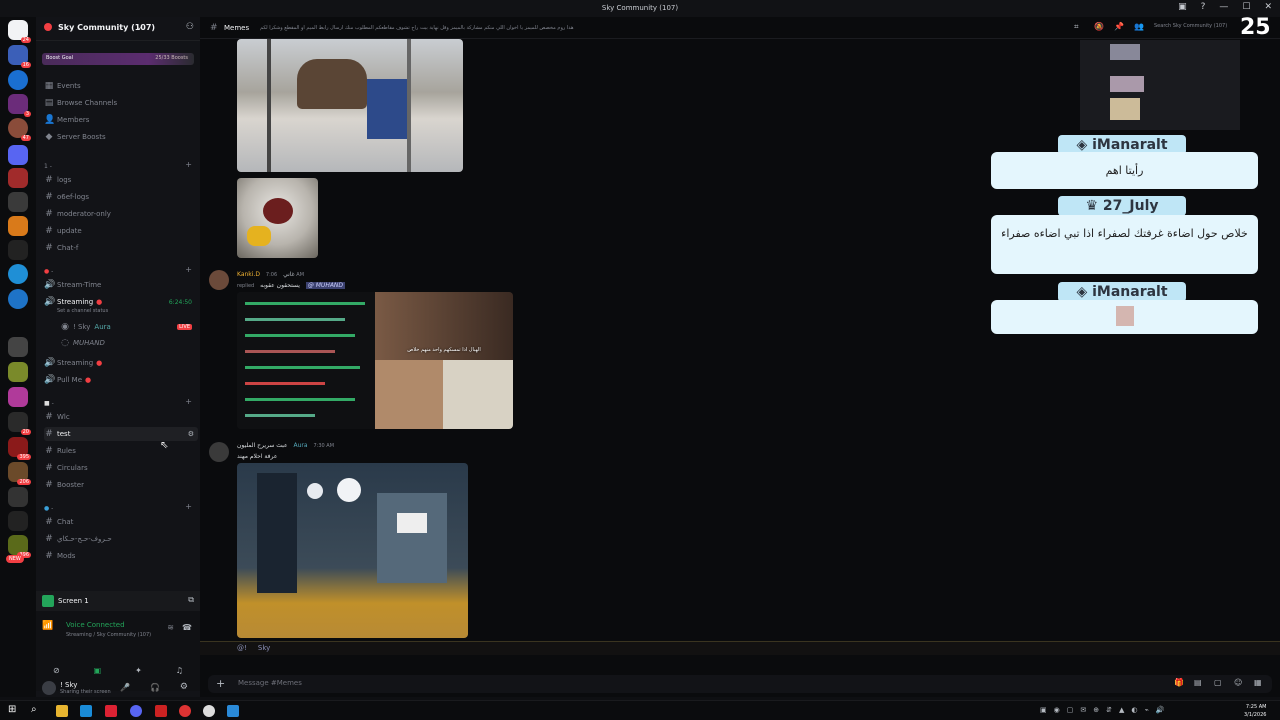 The width and height of the screenshot is (1280, 720). I want to click on minimize-button: —, so click(1223, 7).